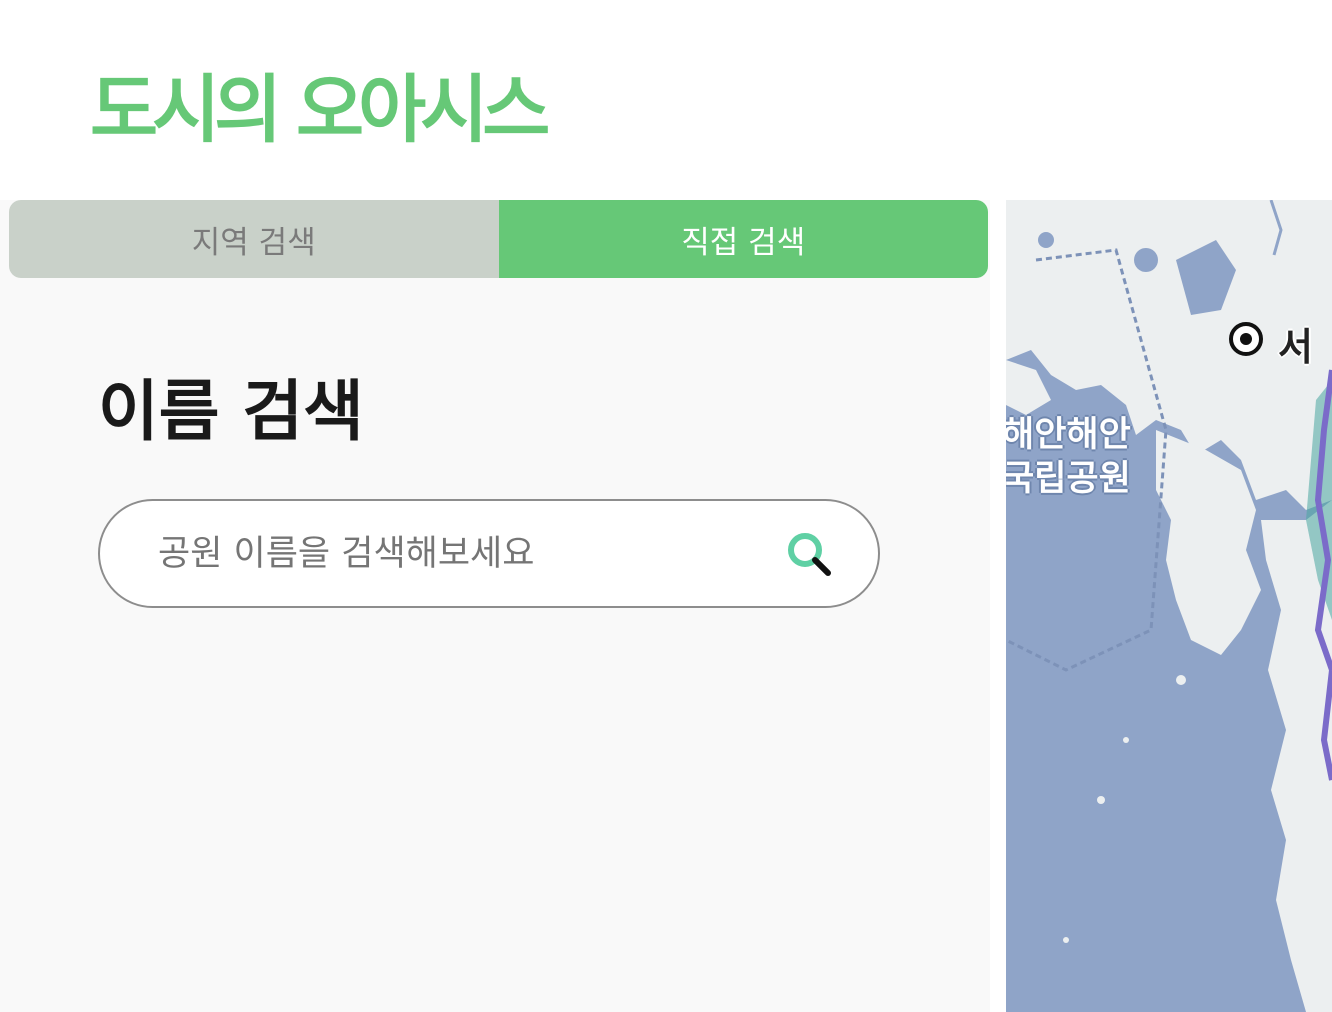 The width and height of the screenshot is (1332, 1012). I want to click on search-button, so click(811, 556).